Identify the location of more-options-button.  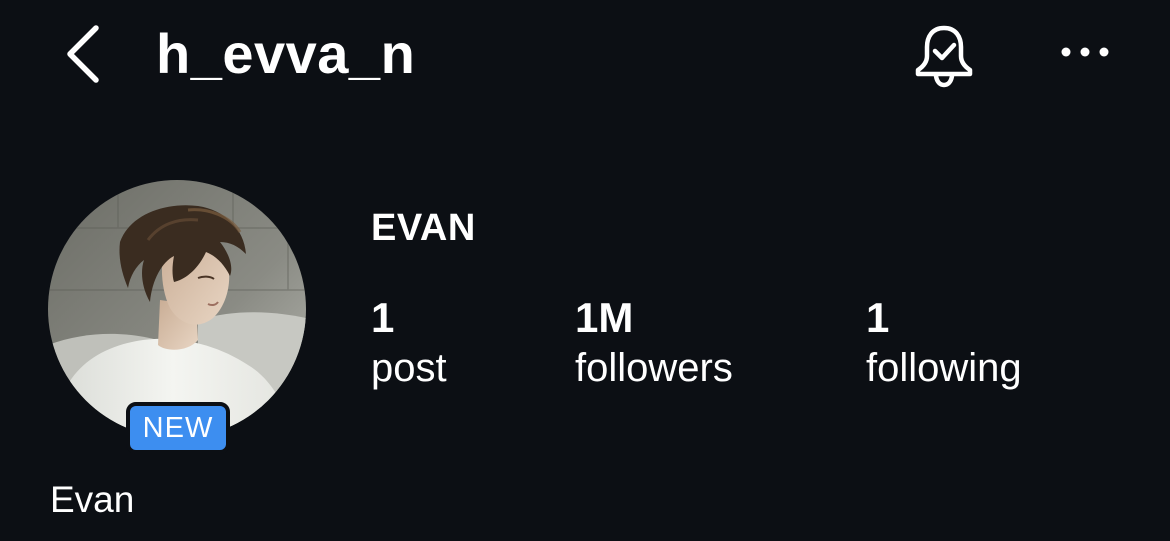
(1086, 52).